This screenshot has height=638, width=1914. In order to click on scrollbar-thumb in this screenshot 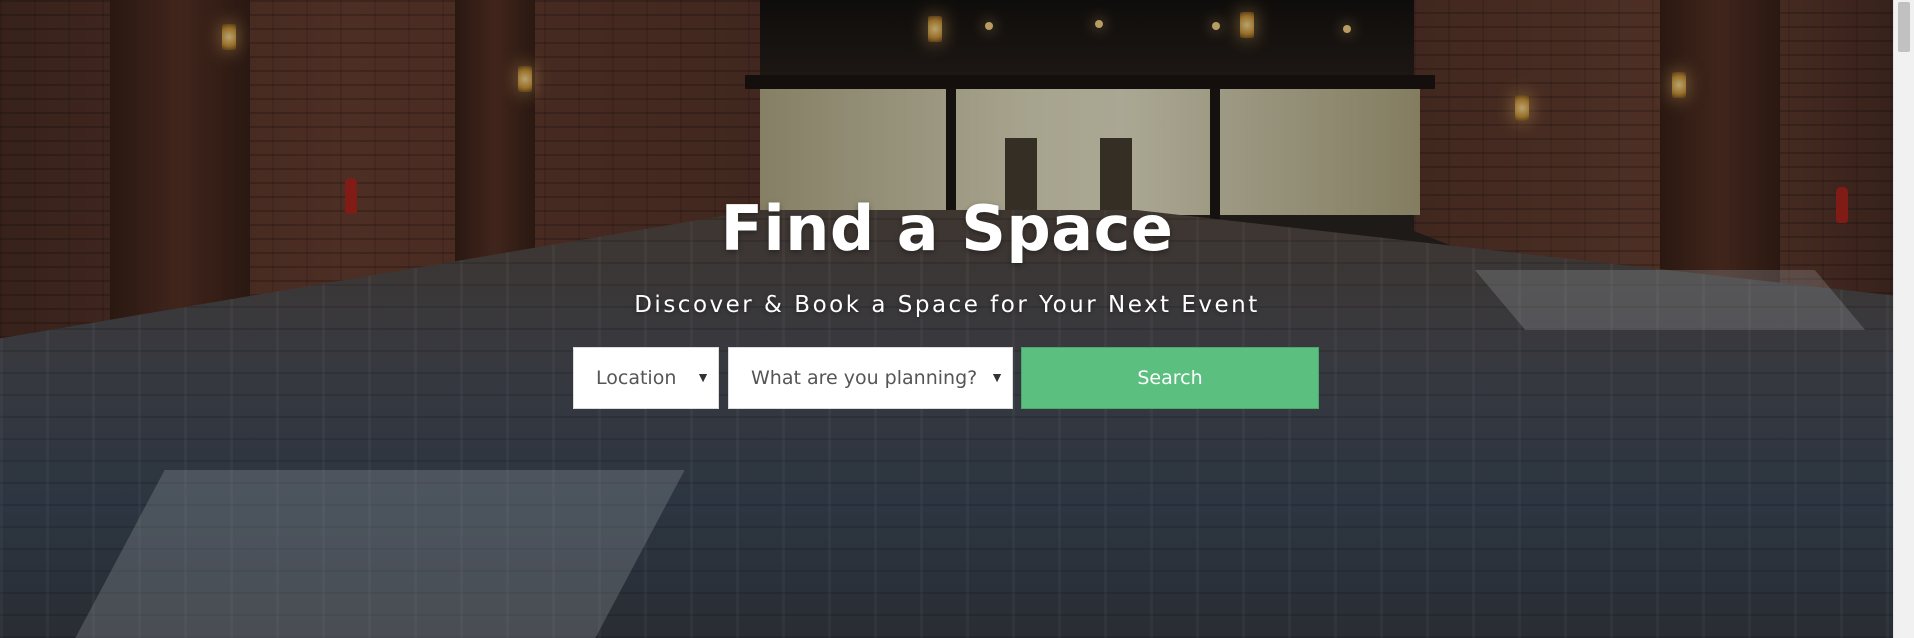, I will do `click(1904, 27)`.